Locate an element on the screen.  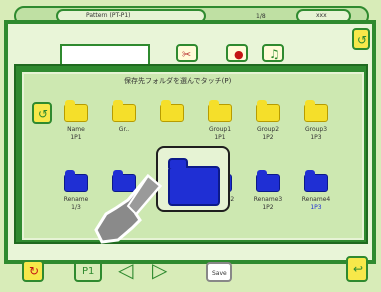
music-note-icon: ♫ is located at coordinates (274, 54).